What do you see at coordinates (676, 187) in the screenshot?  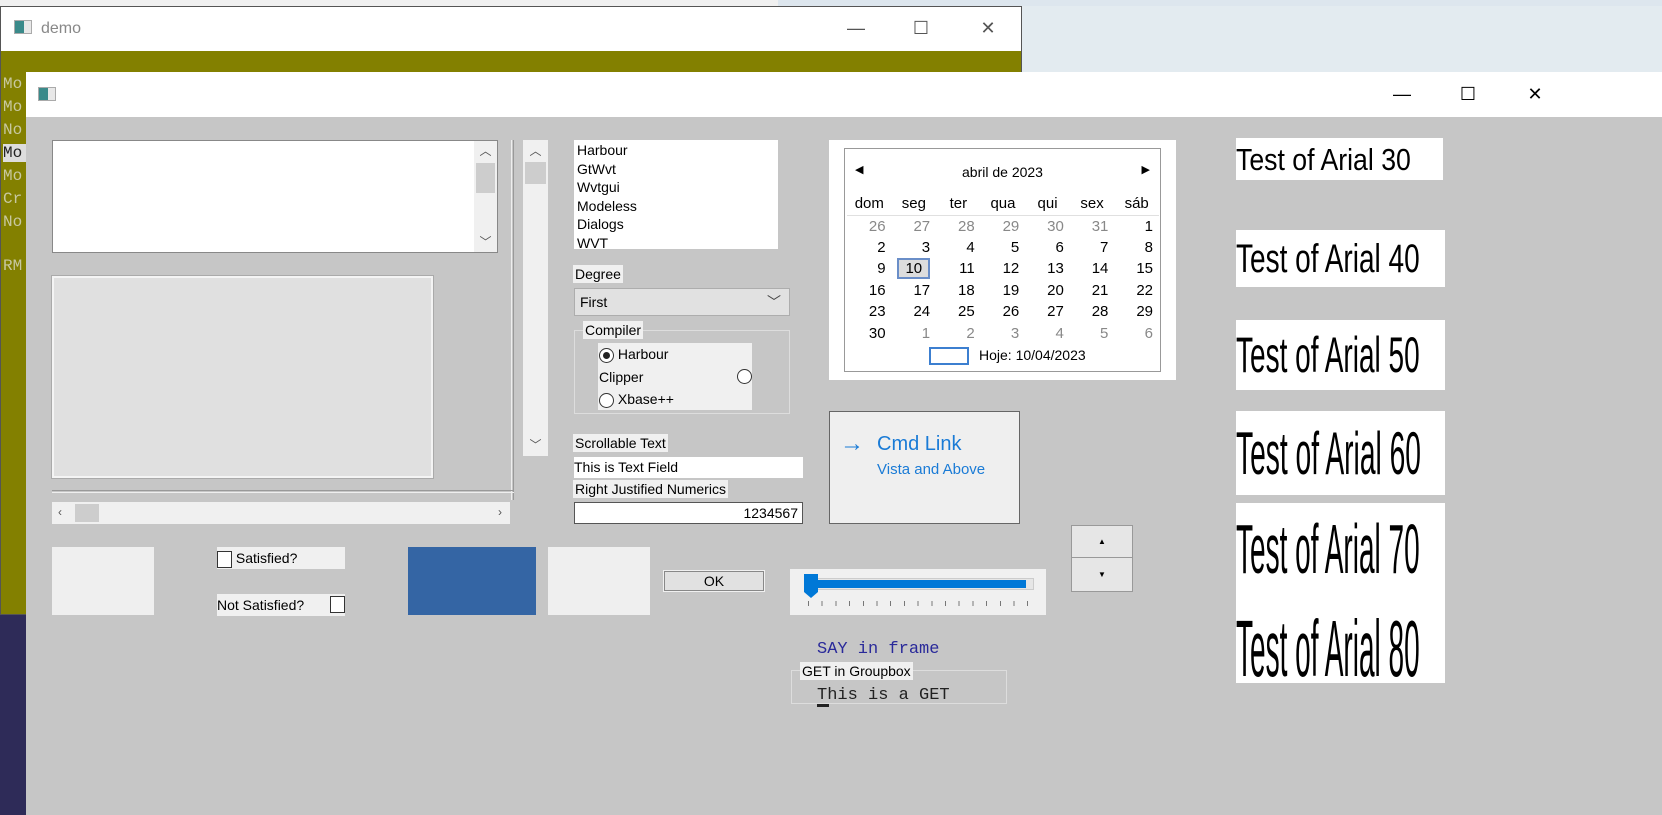 I see `list-item: Wvtgui` at bounding box center [676, 187].